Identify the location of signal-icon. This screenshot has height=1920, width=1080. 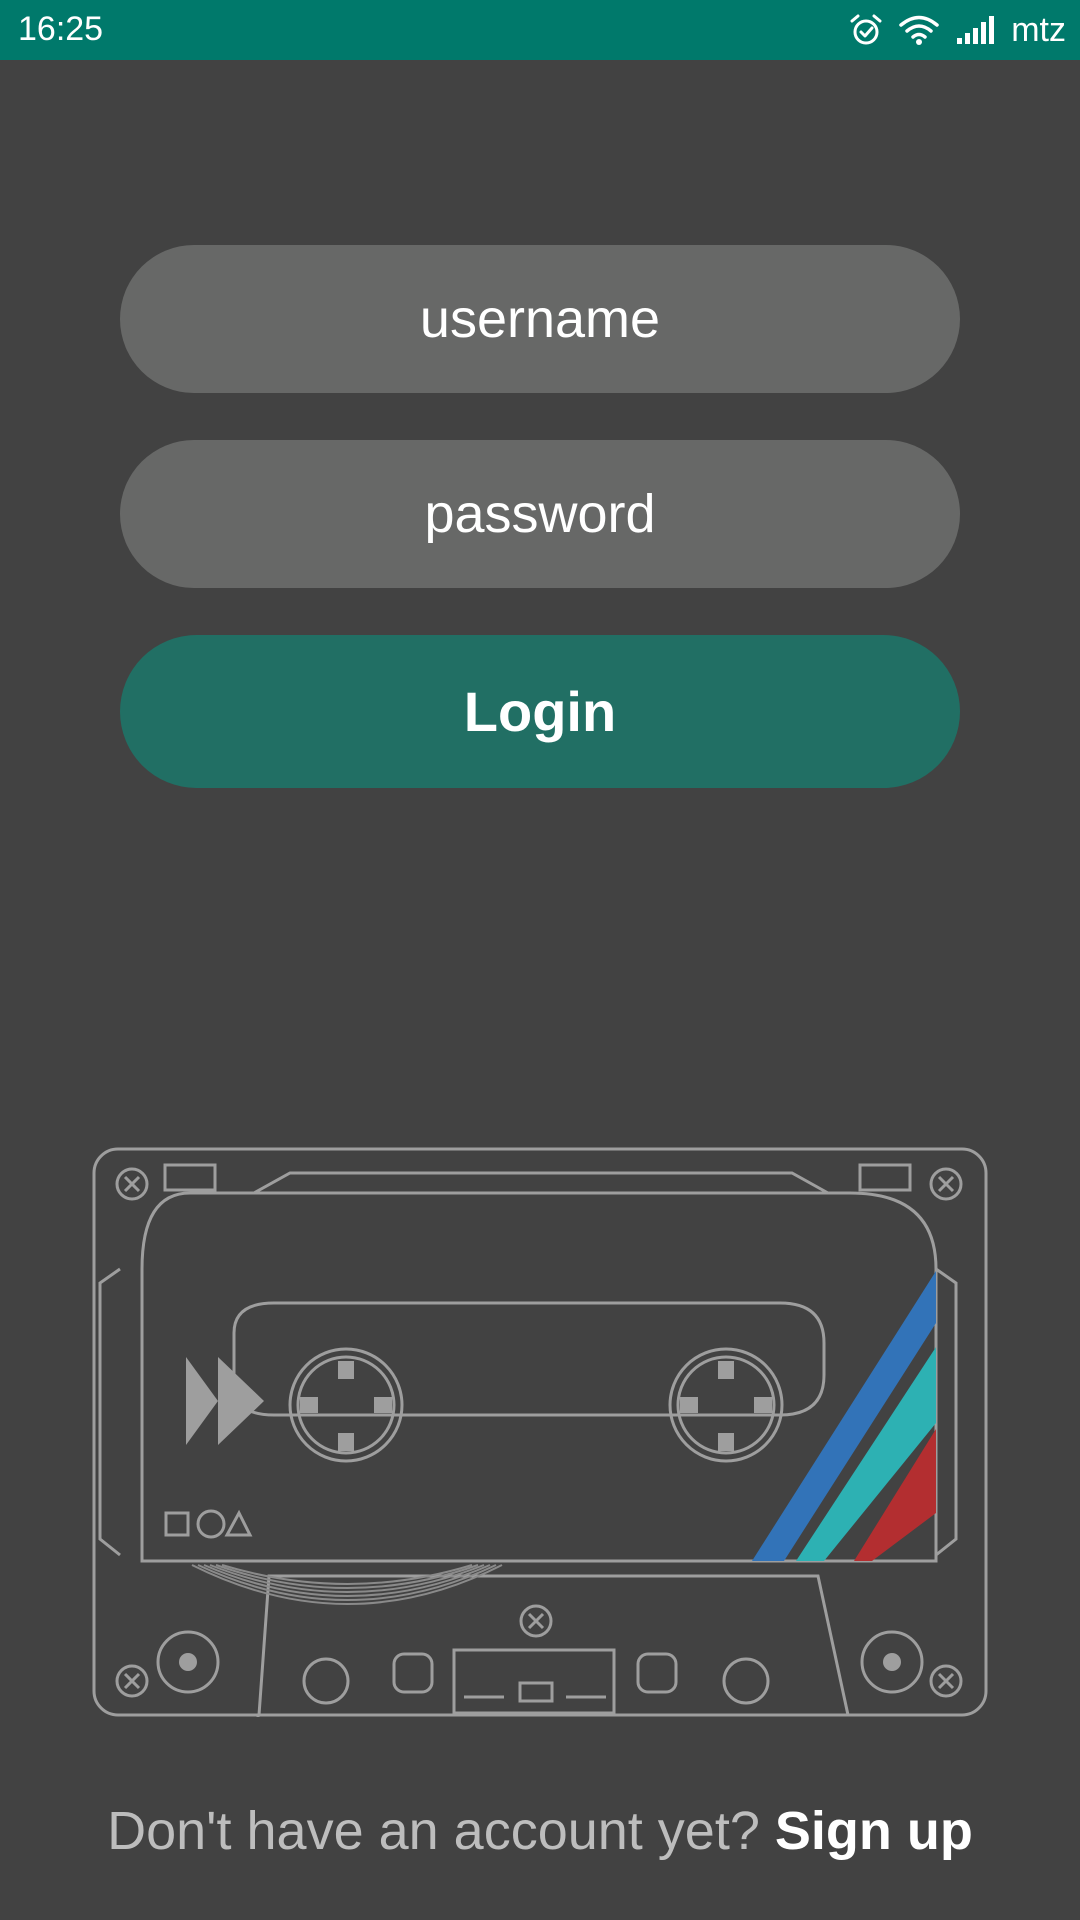
(976, 30).